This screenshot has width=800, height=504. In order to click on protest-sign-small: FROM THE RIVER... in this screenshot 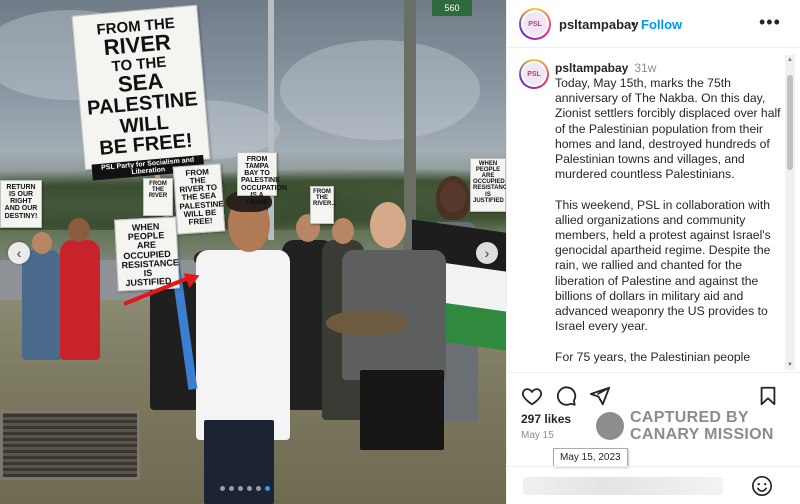, I will do `click(323, 205)`.